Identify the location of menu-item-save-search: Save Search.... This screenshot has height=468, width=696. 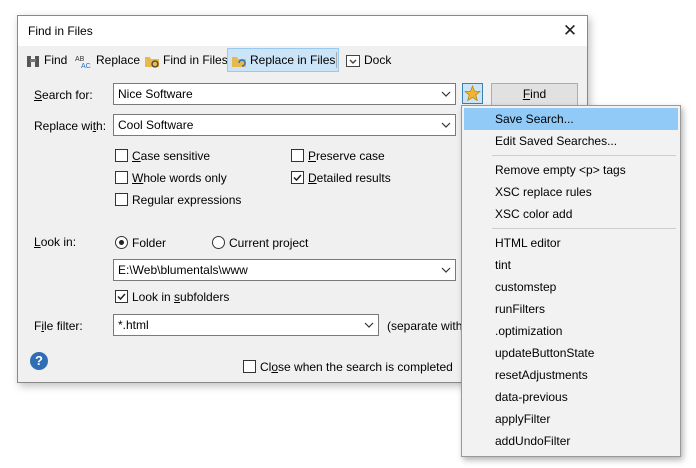
(571, 119).